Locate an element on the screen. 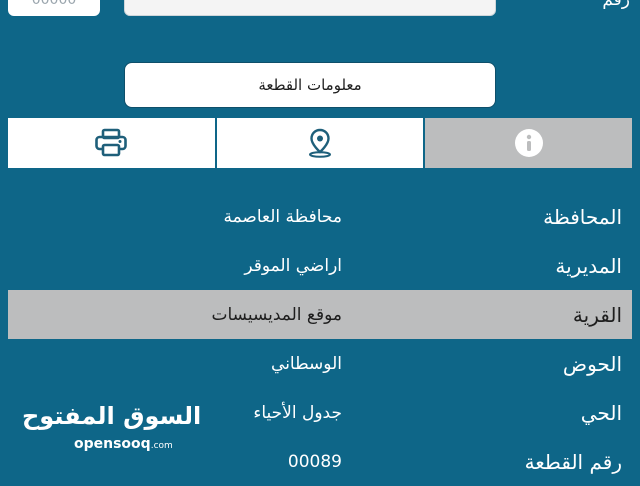  row-label: الحوض is located at coordinates (592, 363).